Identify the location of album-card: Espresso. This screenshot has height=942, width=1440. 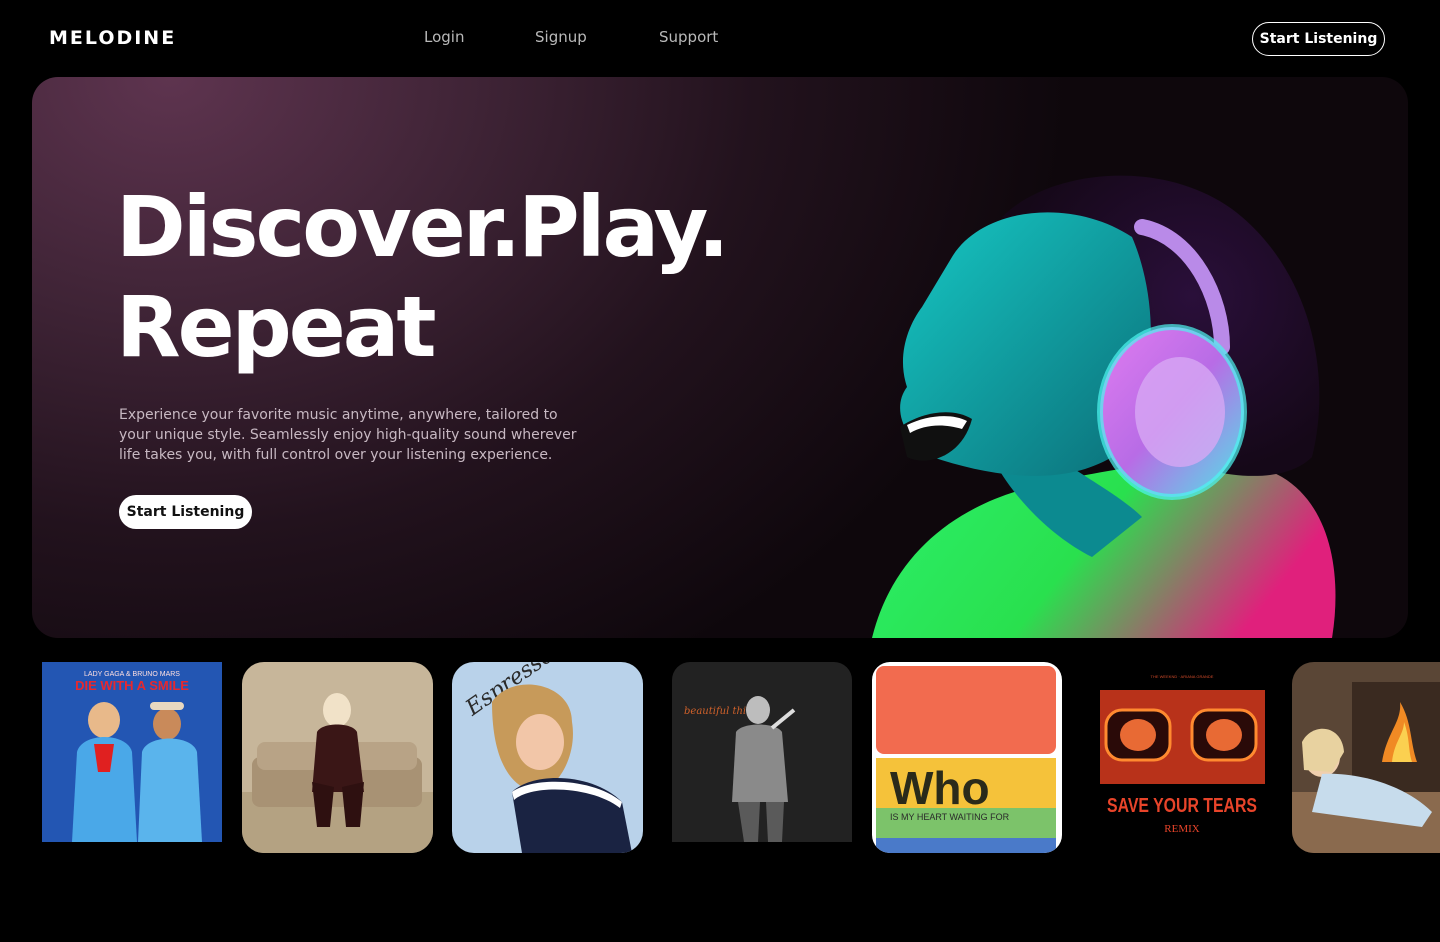
(547, 757).